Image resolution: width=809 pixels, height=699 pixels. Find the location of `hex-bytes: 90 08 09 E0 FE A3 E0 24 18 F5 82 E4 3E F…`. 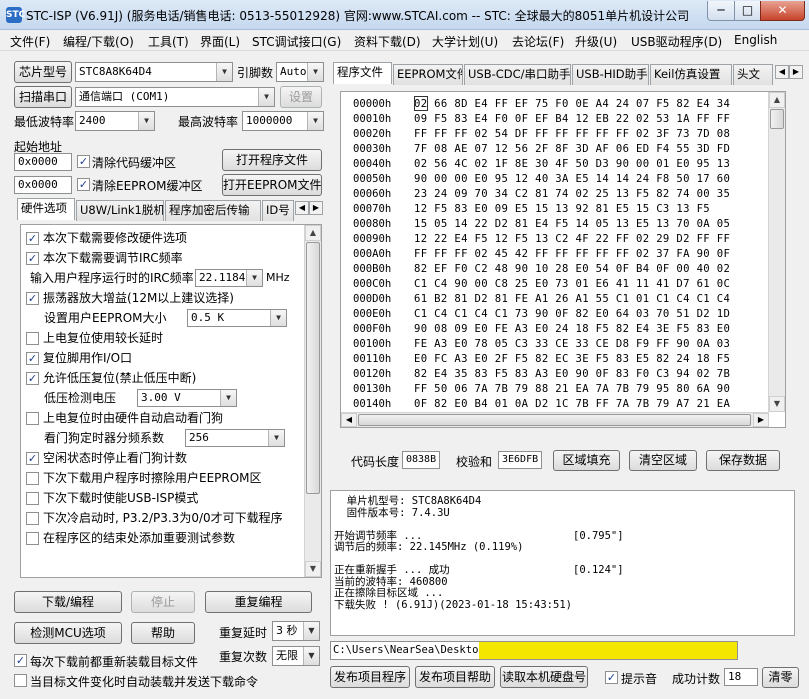

hex-bytes: 90 08 09 E0 FE A3 E0 24 18 F5 82 E4 3E F… is located at coordinates (572, 329).